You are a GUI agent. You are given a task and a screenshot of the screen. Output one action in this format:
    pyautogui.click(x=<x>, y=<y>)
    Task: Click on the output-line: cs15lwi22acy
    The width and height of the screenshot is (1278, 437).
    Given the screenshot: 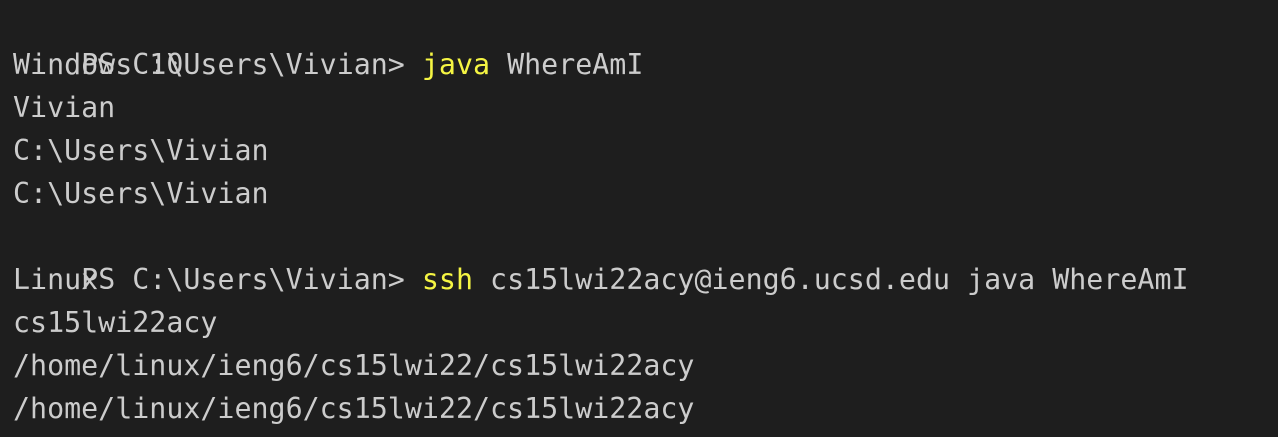 What is the action you would take?
    pyautogui.click(x=115, y=322)
    